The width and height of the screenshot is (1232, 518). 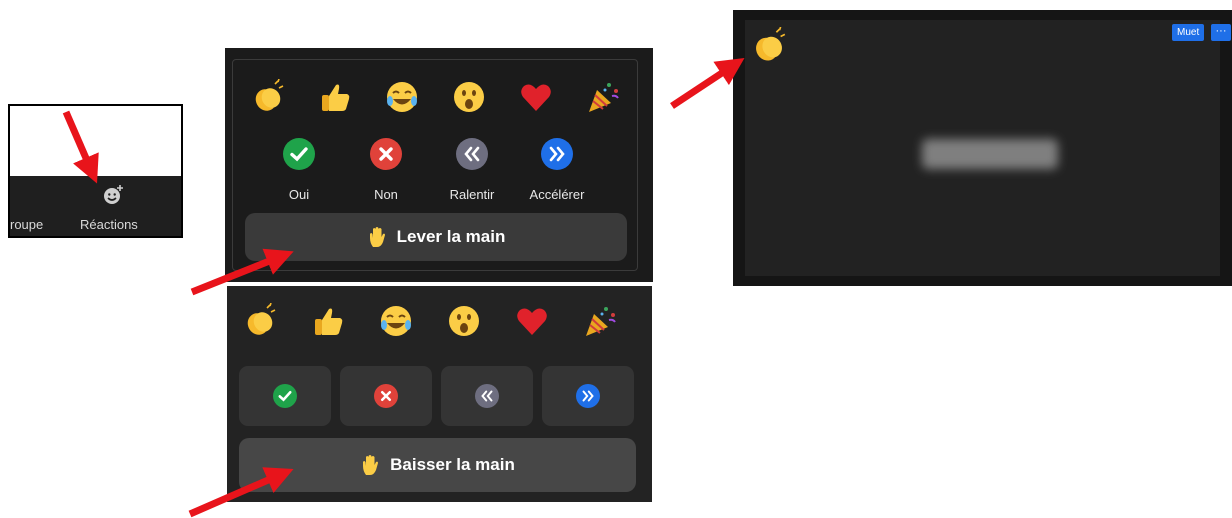 I want to click on arrow-to-raise-hand, so click(x=242, y=272).